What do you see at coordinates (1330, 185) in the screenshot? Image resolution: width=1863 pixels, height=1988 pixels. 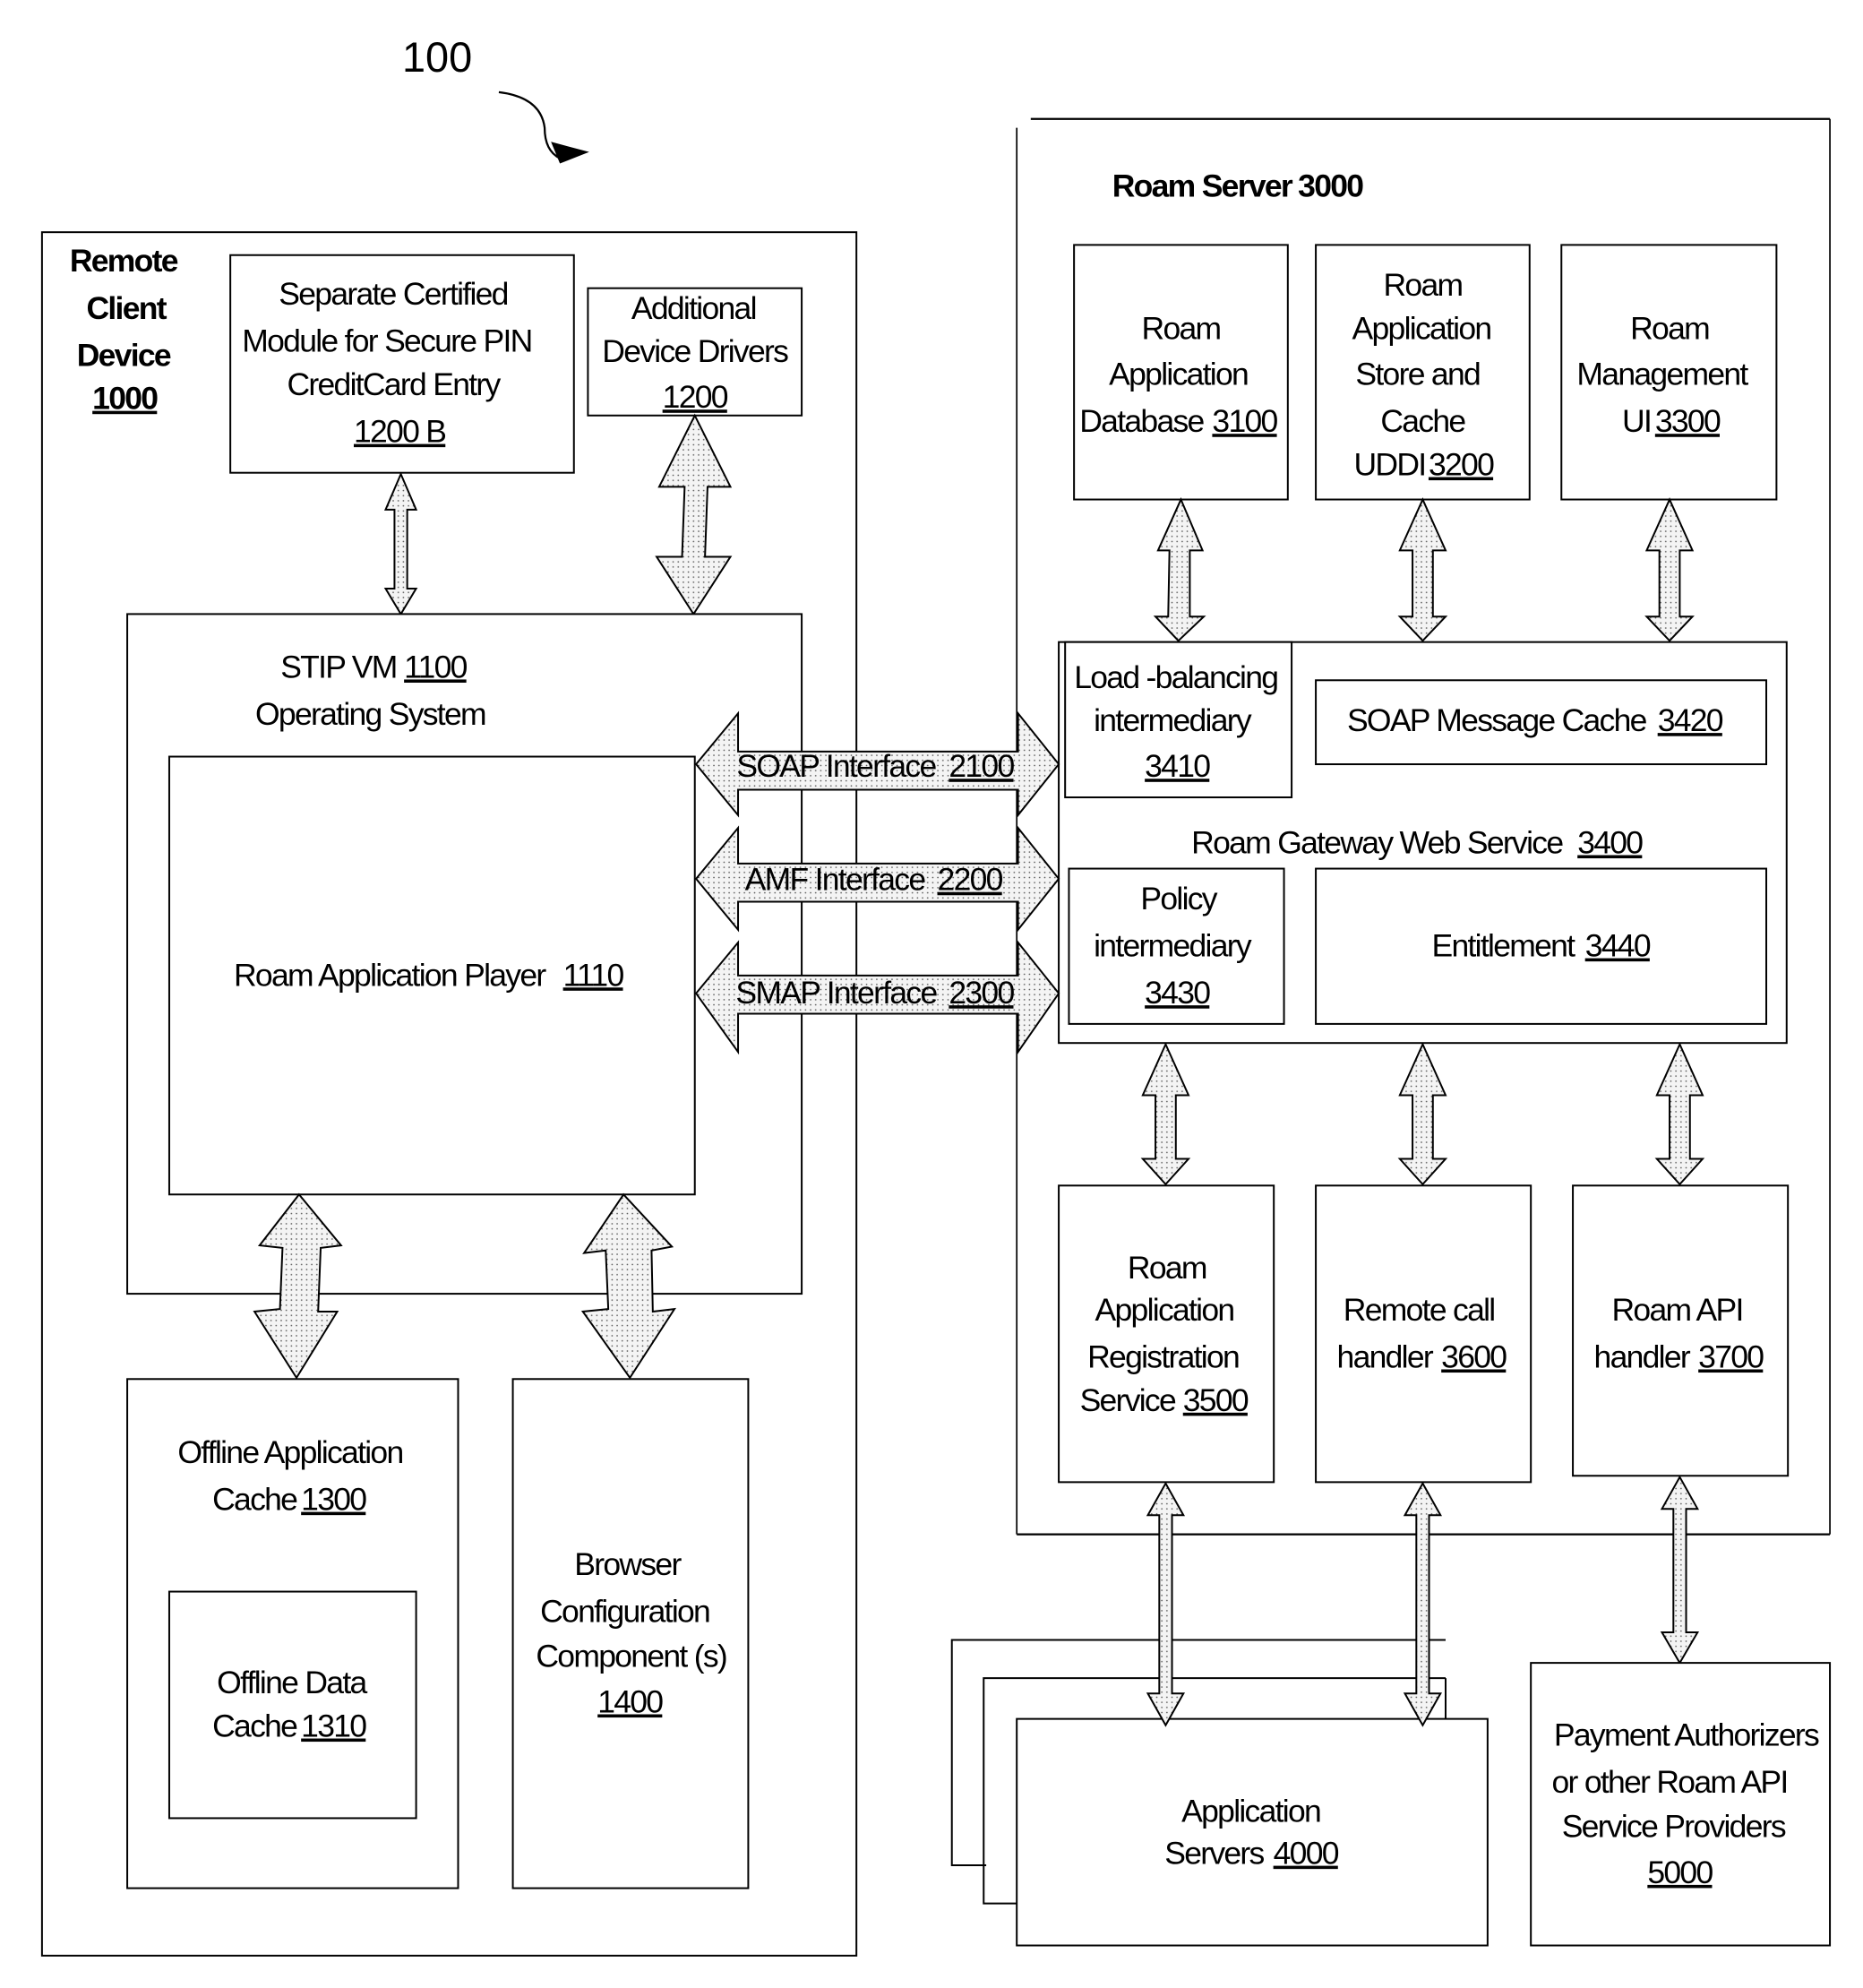 I see `roam-server-ref: 3000` at bounding box center [1330, 185].